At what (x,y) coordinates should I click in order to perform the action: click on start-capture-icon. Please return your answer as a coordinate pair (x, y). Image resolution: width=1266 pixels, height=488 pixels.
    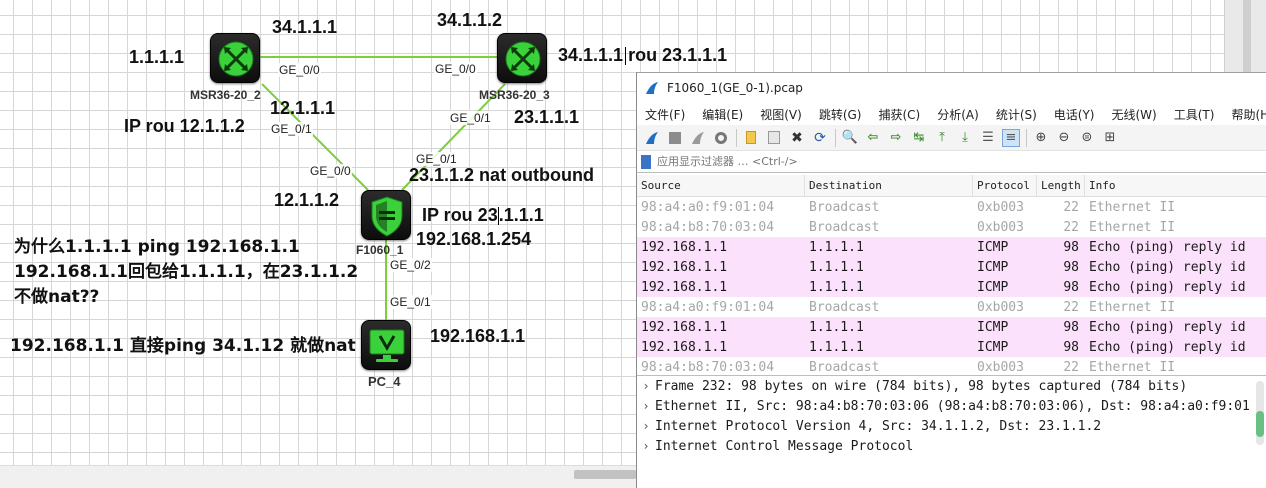
    Looking at the image, I should click on (652, 138).